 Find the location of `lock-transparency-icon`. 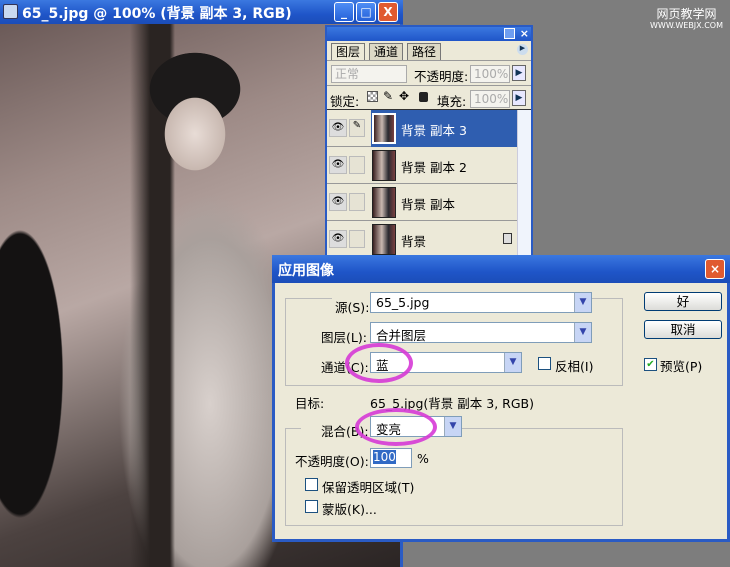

lock-transparency-icon is located at coordinates (372, 96).